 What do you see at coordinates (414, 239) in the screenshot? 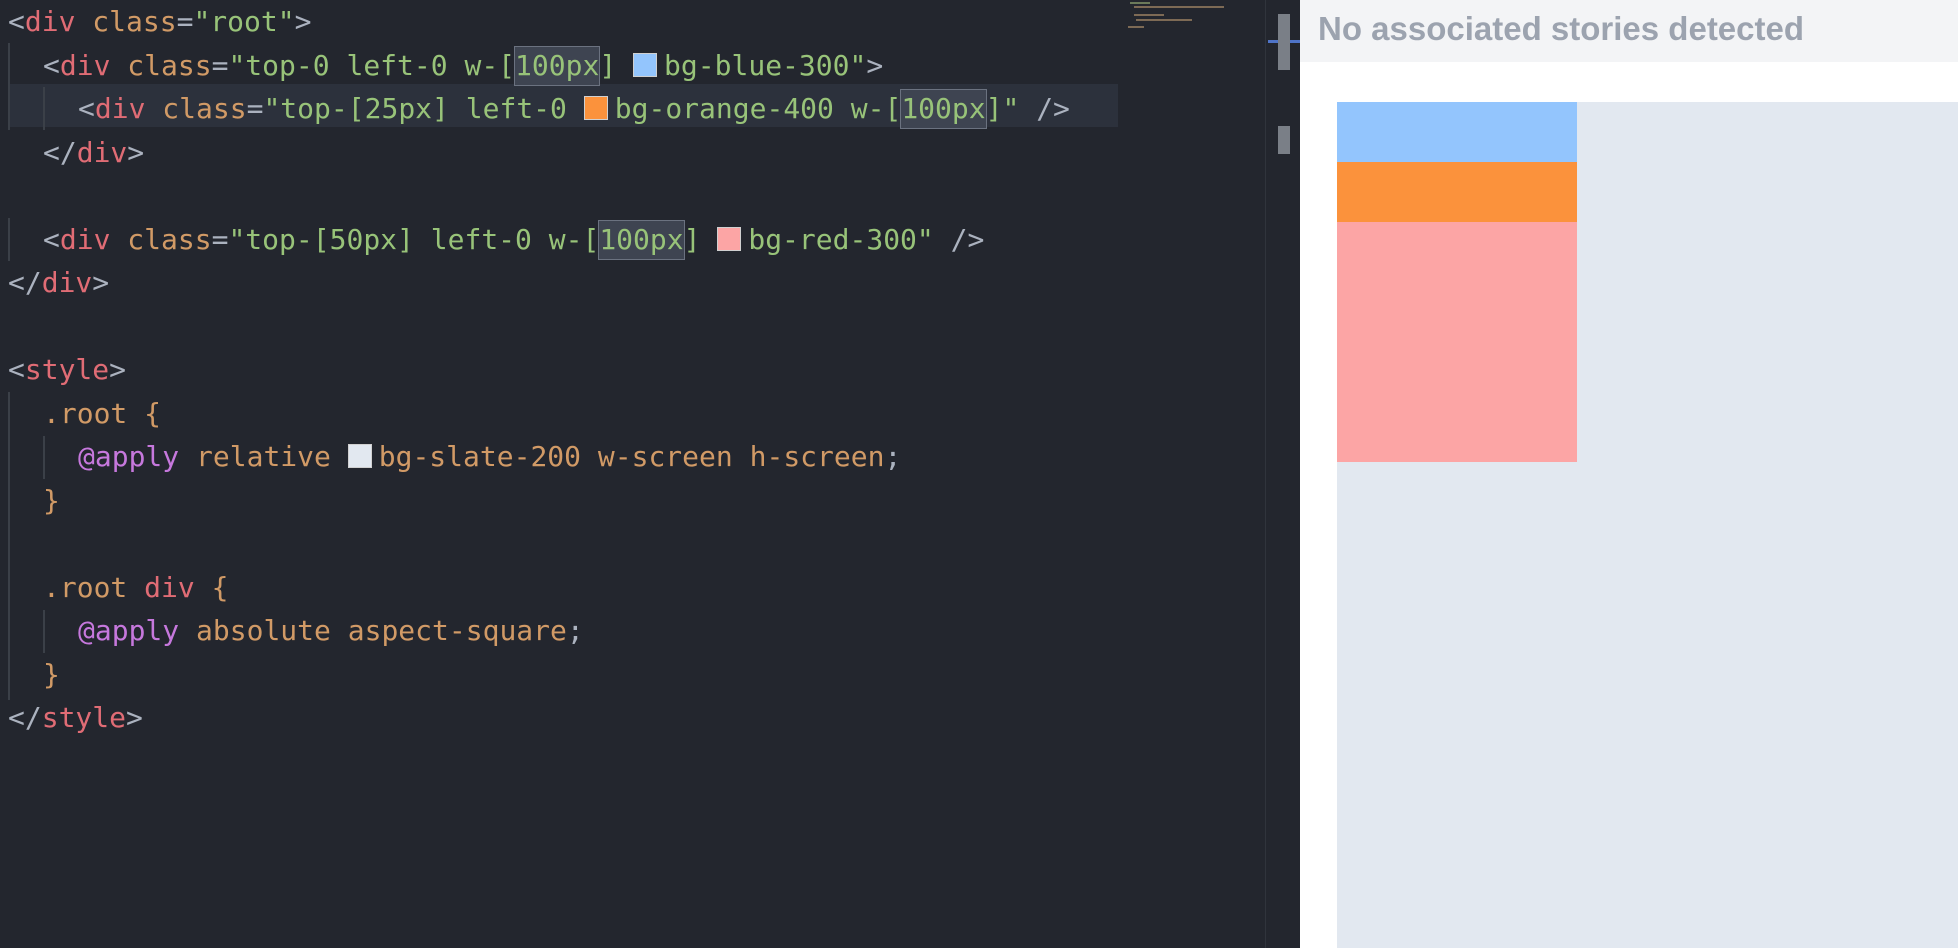
I see `code-token: "top-[50px] left-0 w-[` at bounding box center [414, 239].